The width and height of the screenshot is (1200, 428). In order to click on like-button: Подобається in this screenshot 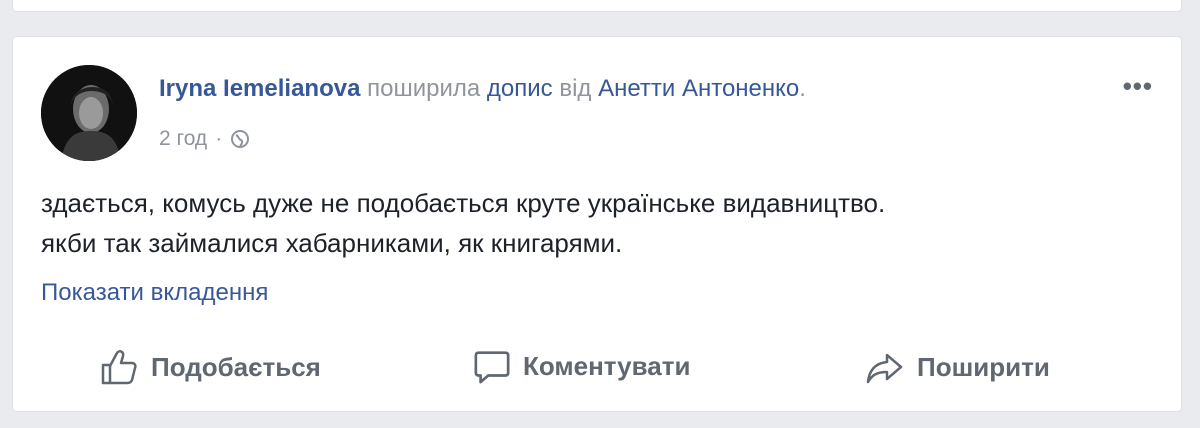, I will do `click(210, 367)`.